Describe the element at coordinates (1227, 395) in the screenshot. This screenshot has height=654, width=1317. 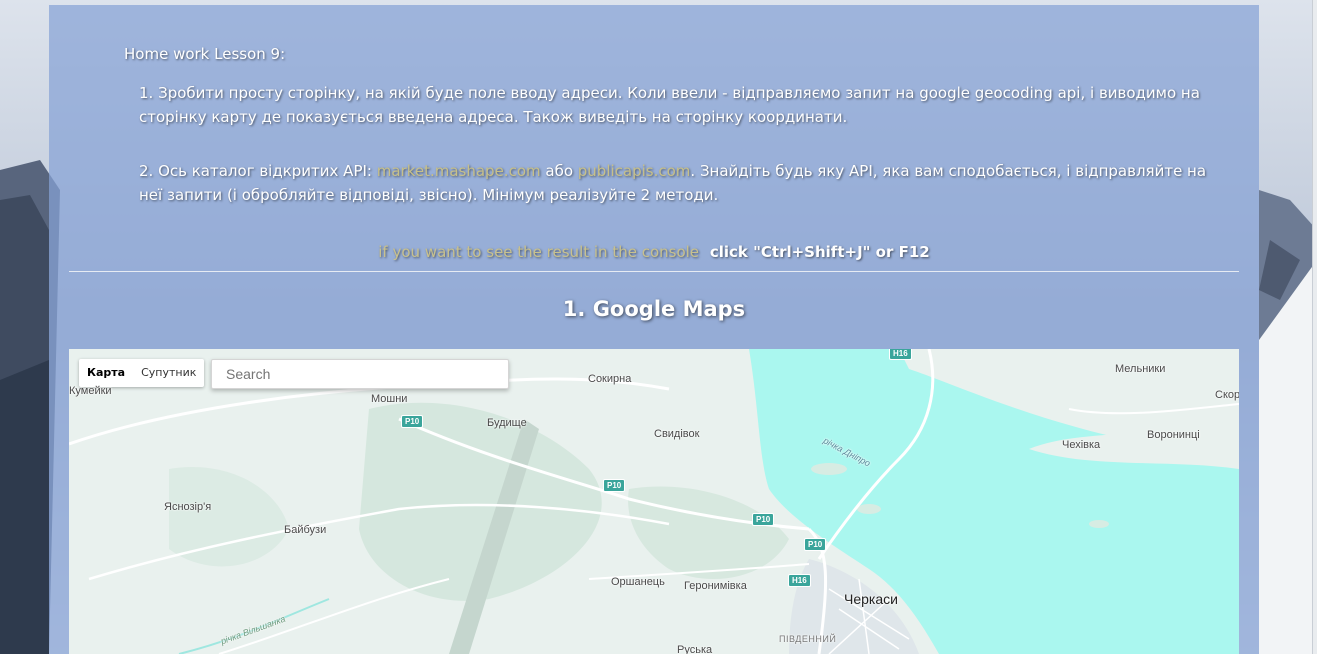
I see `place-label-skor: Скор` at that location.